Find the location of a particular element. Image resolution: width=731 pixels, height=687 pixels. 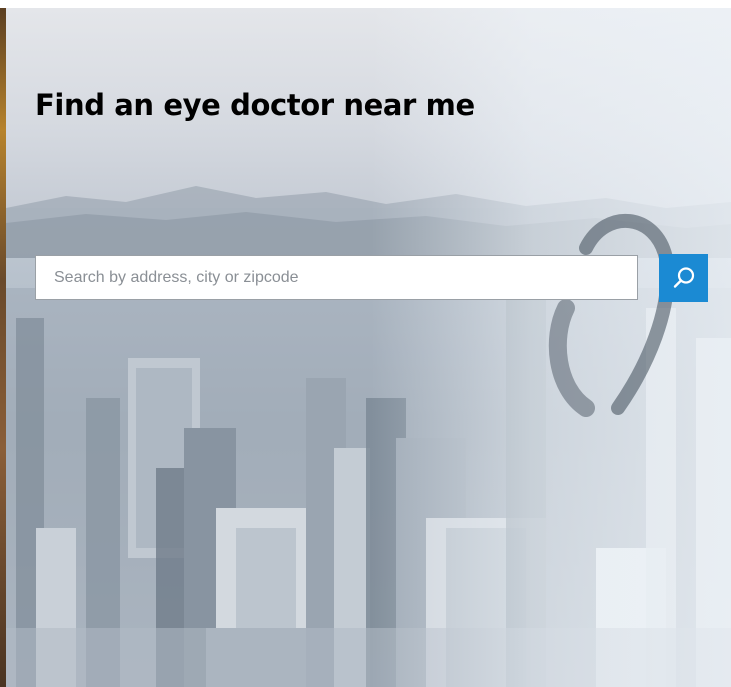

search-icon is located at coordinates (683, 277).